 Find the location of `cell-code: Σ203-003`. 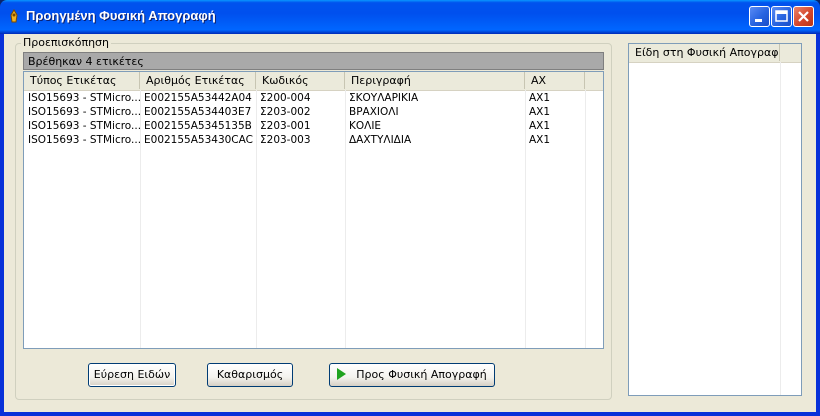

cell-code: Σ203-003 is located at coordinates (285, 140).